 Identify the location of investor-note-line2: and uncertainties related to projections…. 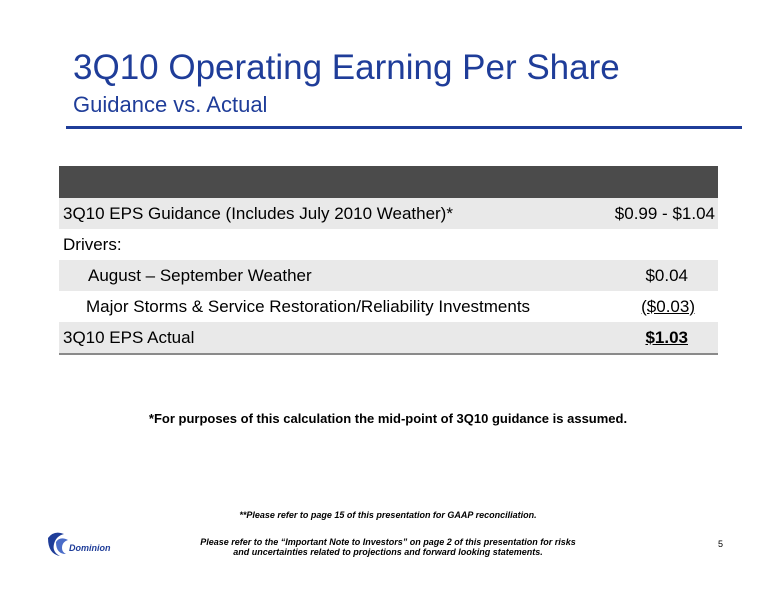
(388, 552).